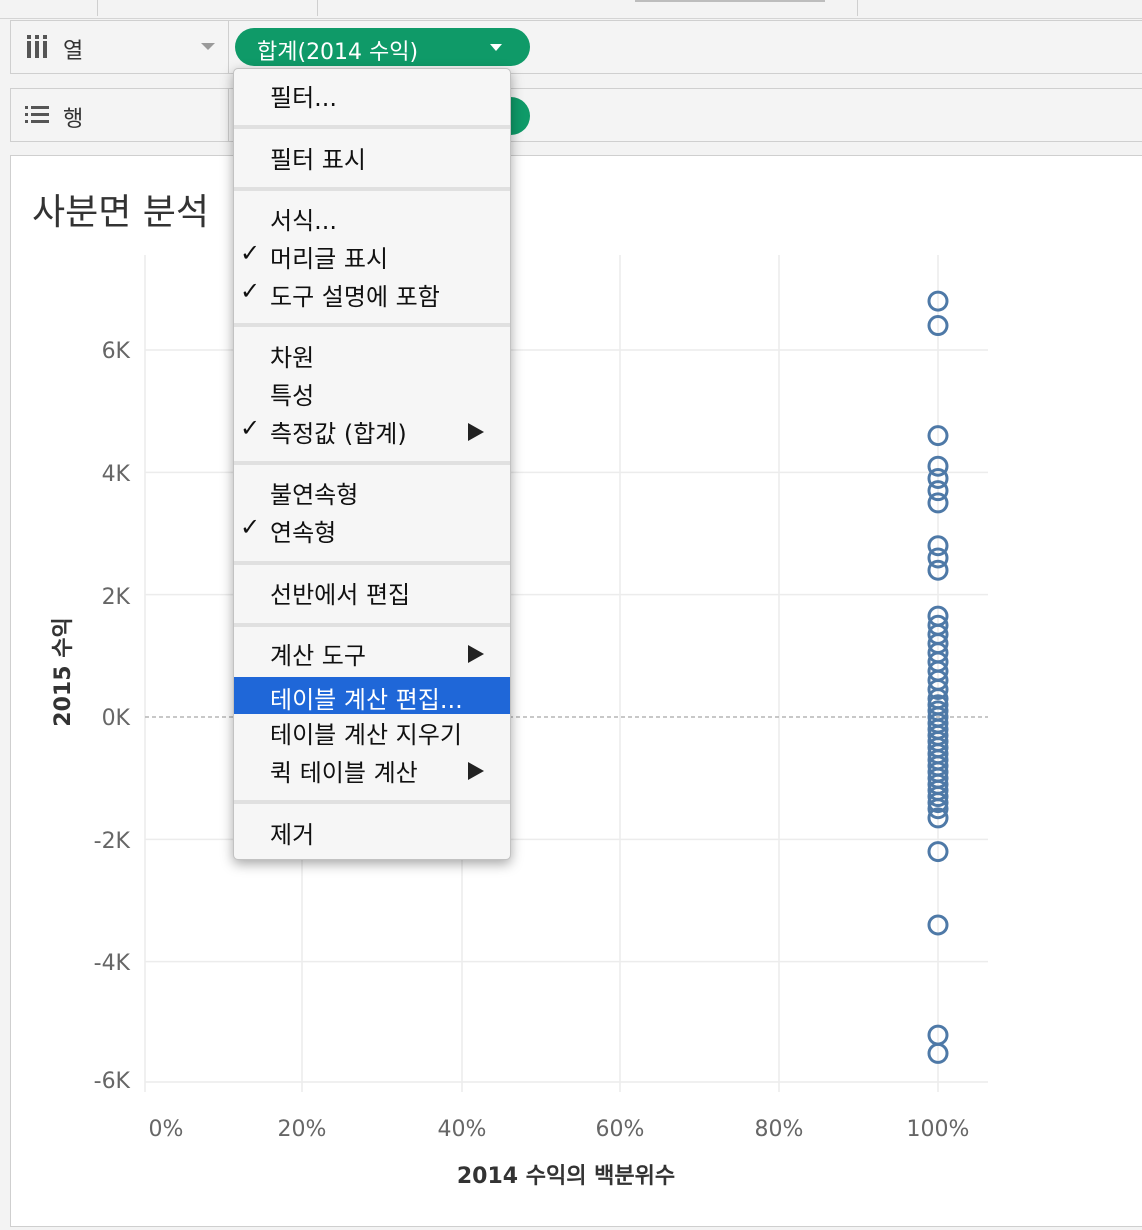 The image size is (1142, 1230). I want to click on menu-item-label: 제거, so click(292, 835).